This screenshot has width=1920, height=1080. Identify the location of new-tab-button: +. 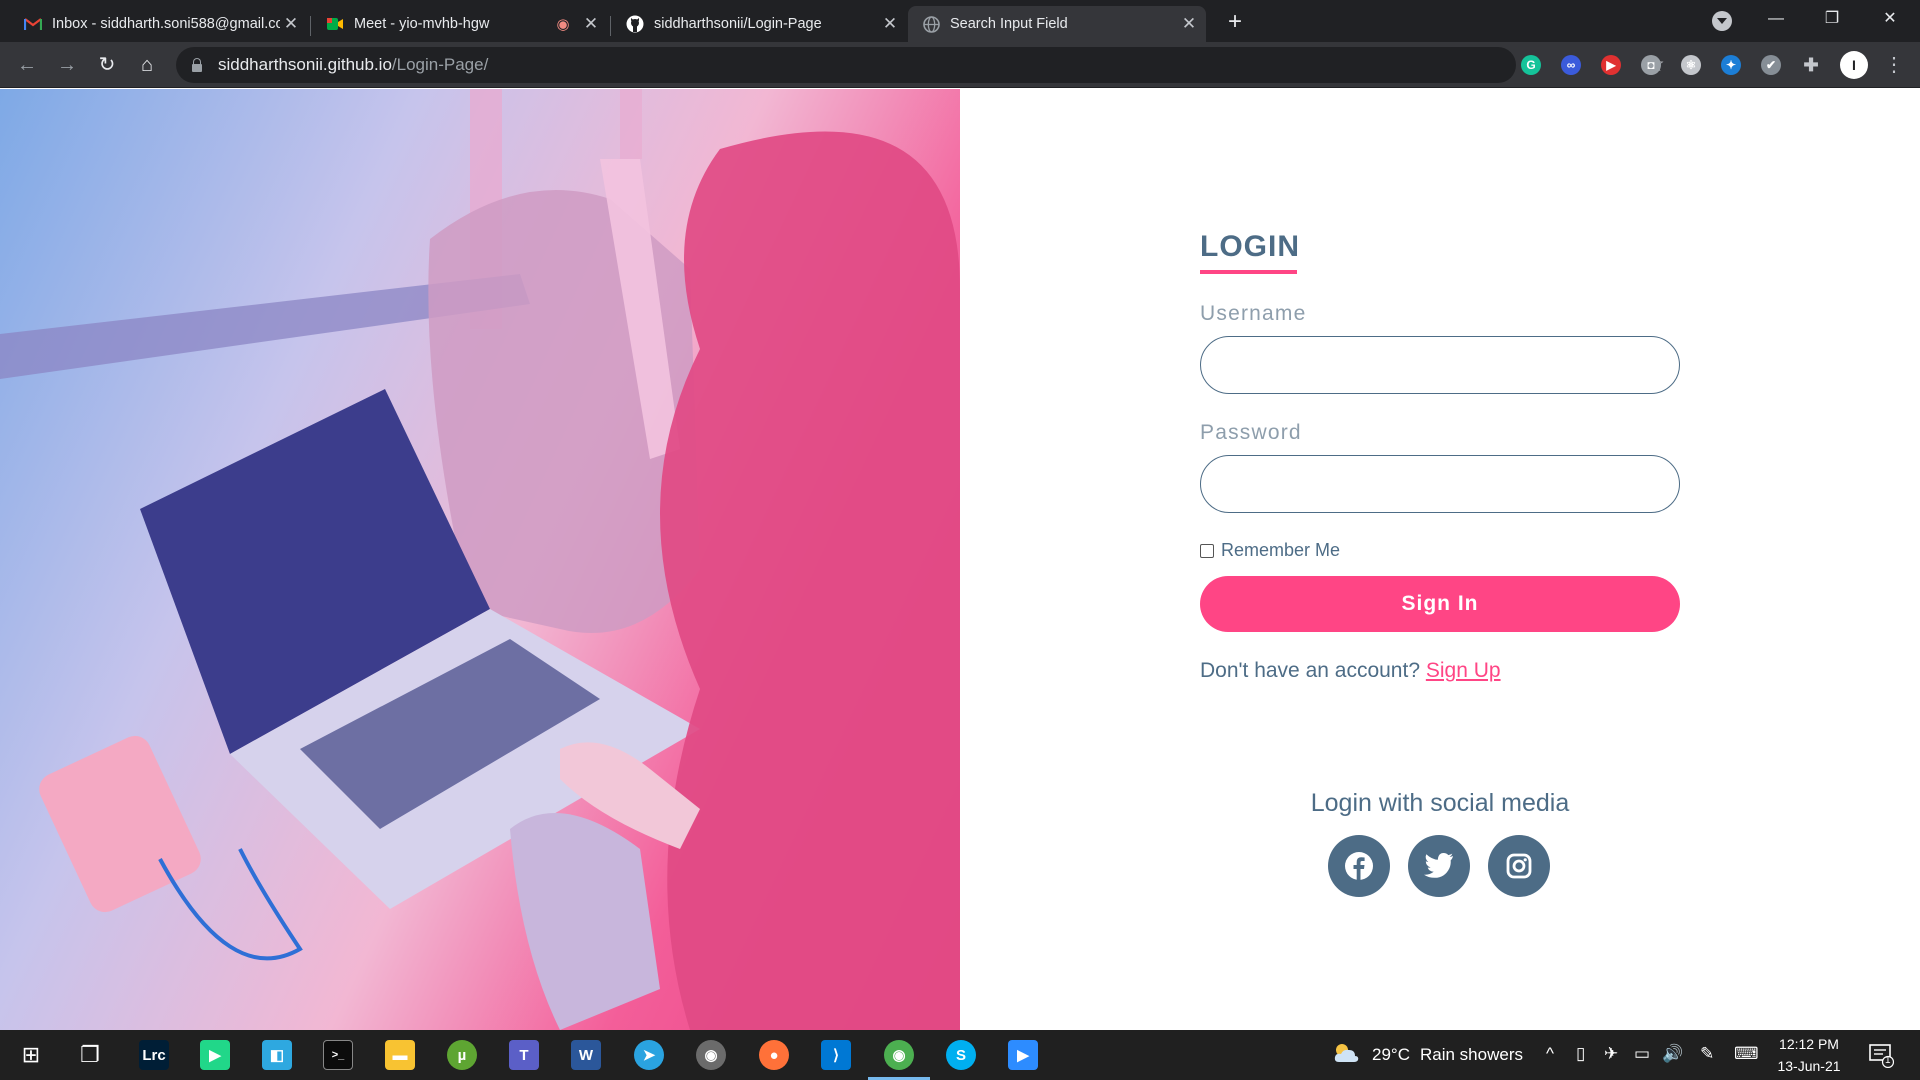
(1235, 22).